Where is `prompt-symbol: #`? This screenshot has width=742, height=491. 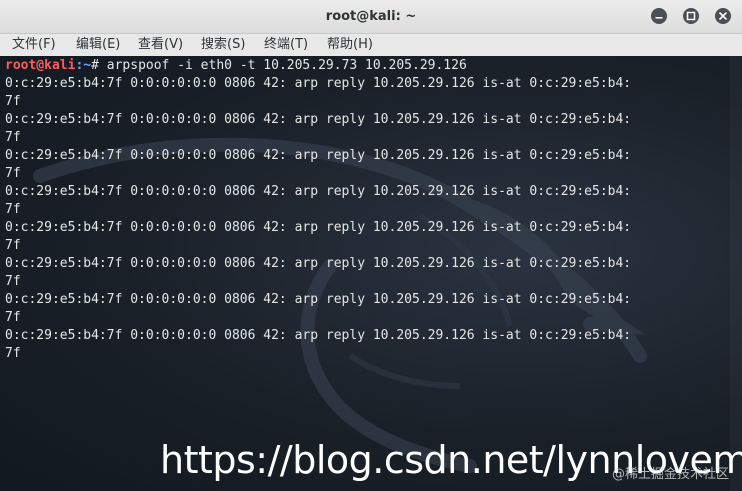
prompt-symbol: # is located at coordinates (99, 65).